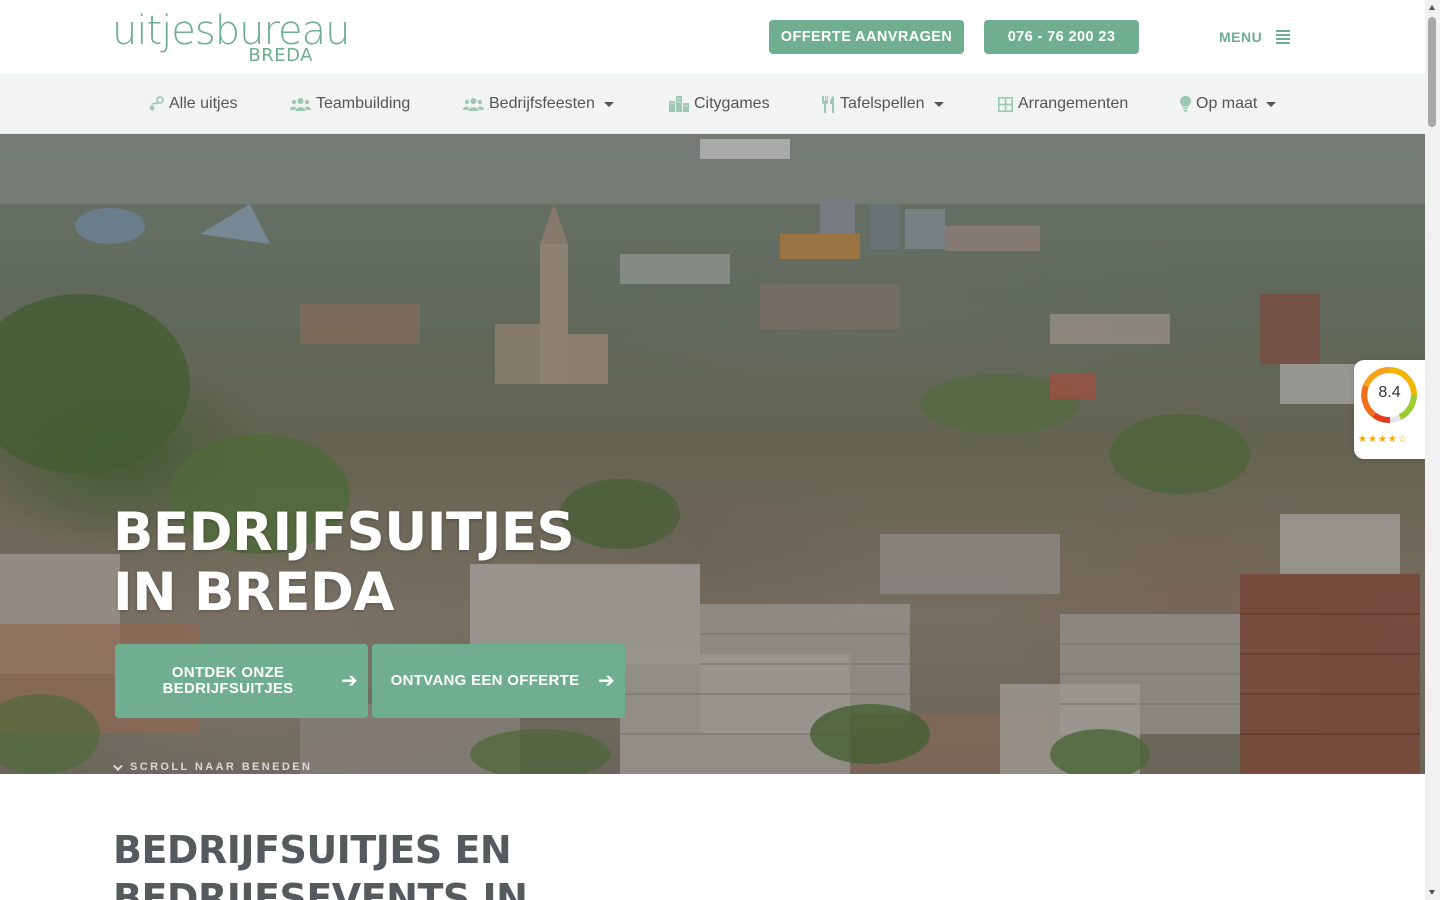 This screenshot has width=1440, height=900. I want to click on rating-widget: 8.4 ★★★★☆, so click(1389, 409).